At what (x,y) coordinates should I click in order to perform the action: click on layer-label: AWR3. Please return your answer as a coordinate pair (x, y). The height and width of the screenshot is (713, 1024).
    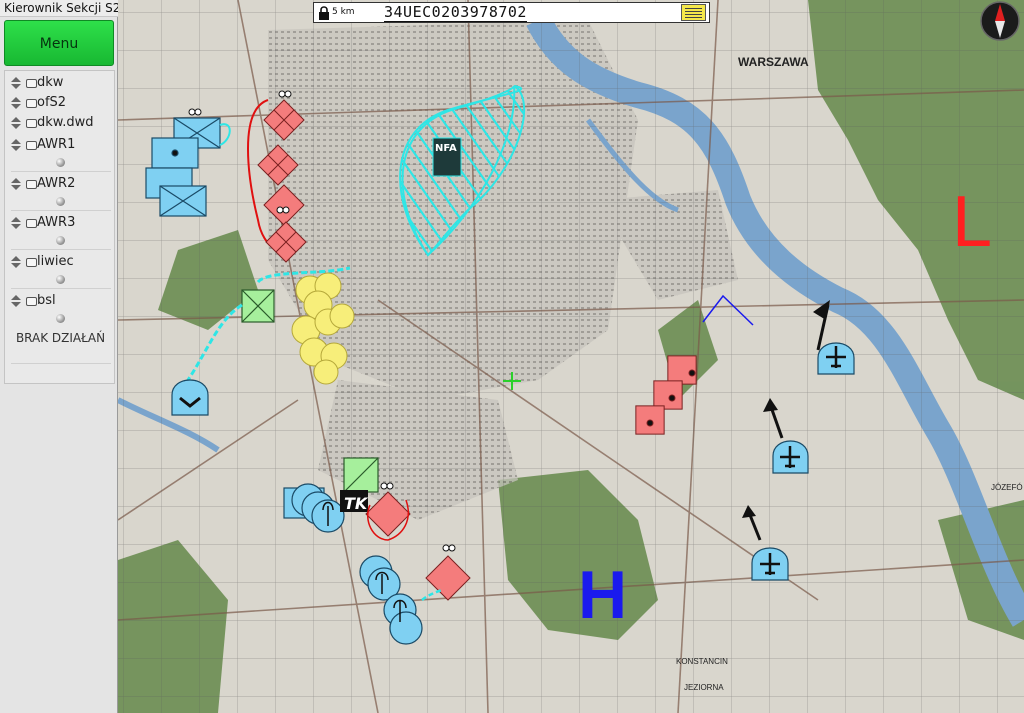
    Looking at the image, I should click on (56, 222).